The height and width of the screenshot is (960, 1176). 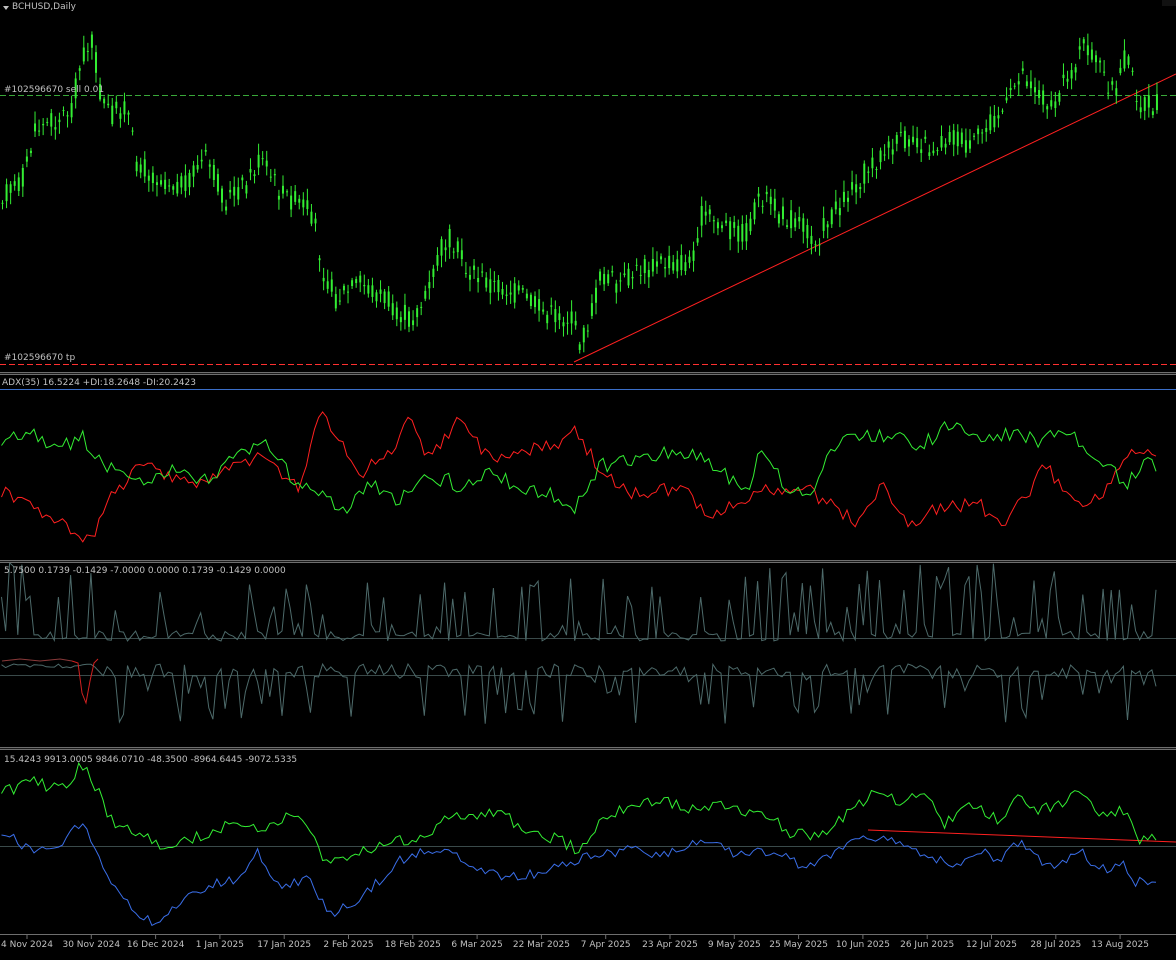 What do you see at coordinates (6, 8) in the screenshot?
I see `dropdown-arrow-icon` at bounding box center [6, 8].